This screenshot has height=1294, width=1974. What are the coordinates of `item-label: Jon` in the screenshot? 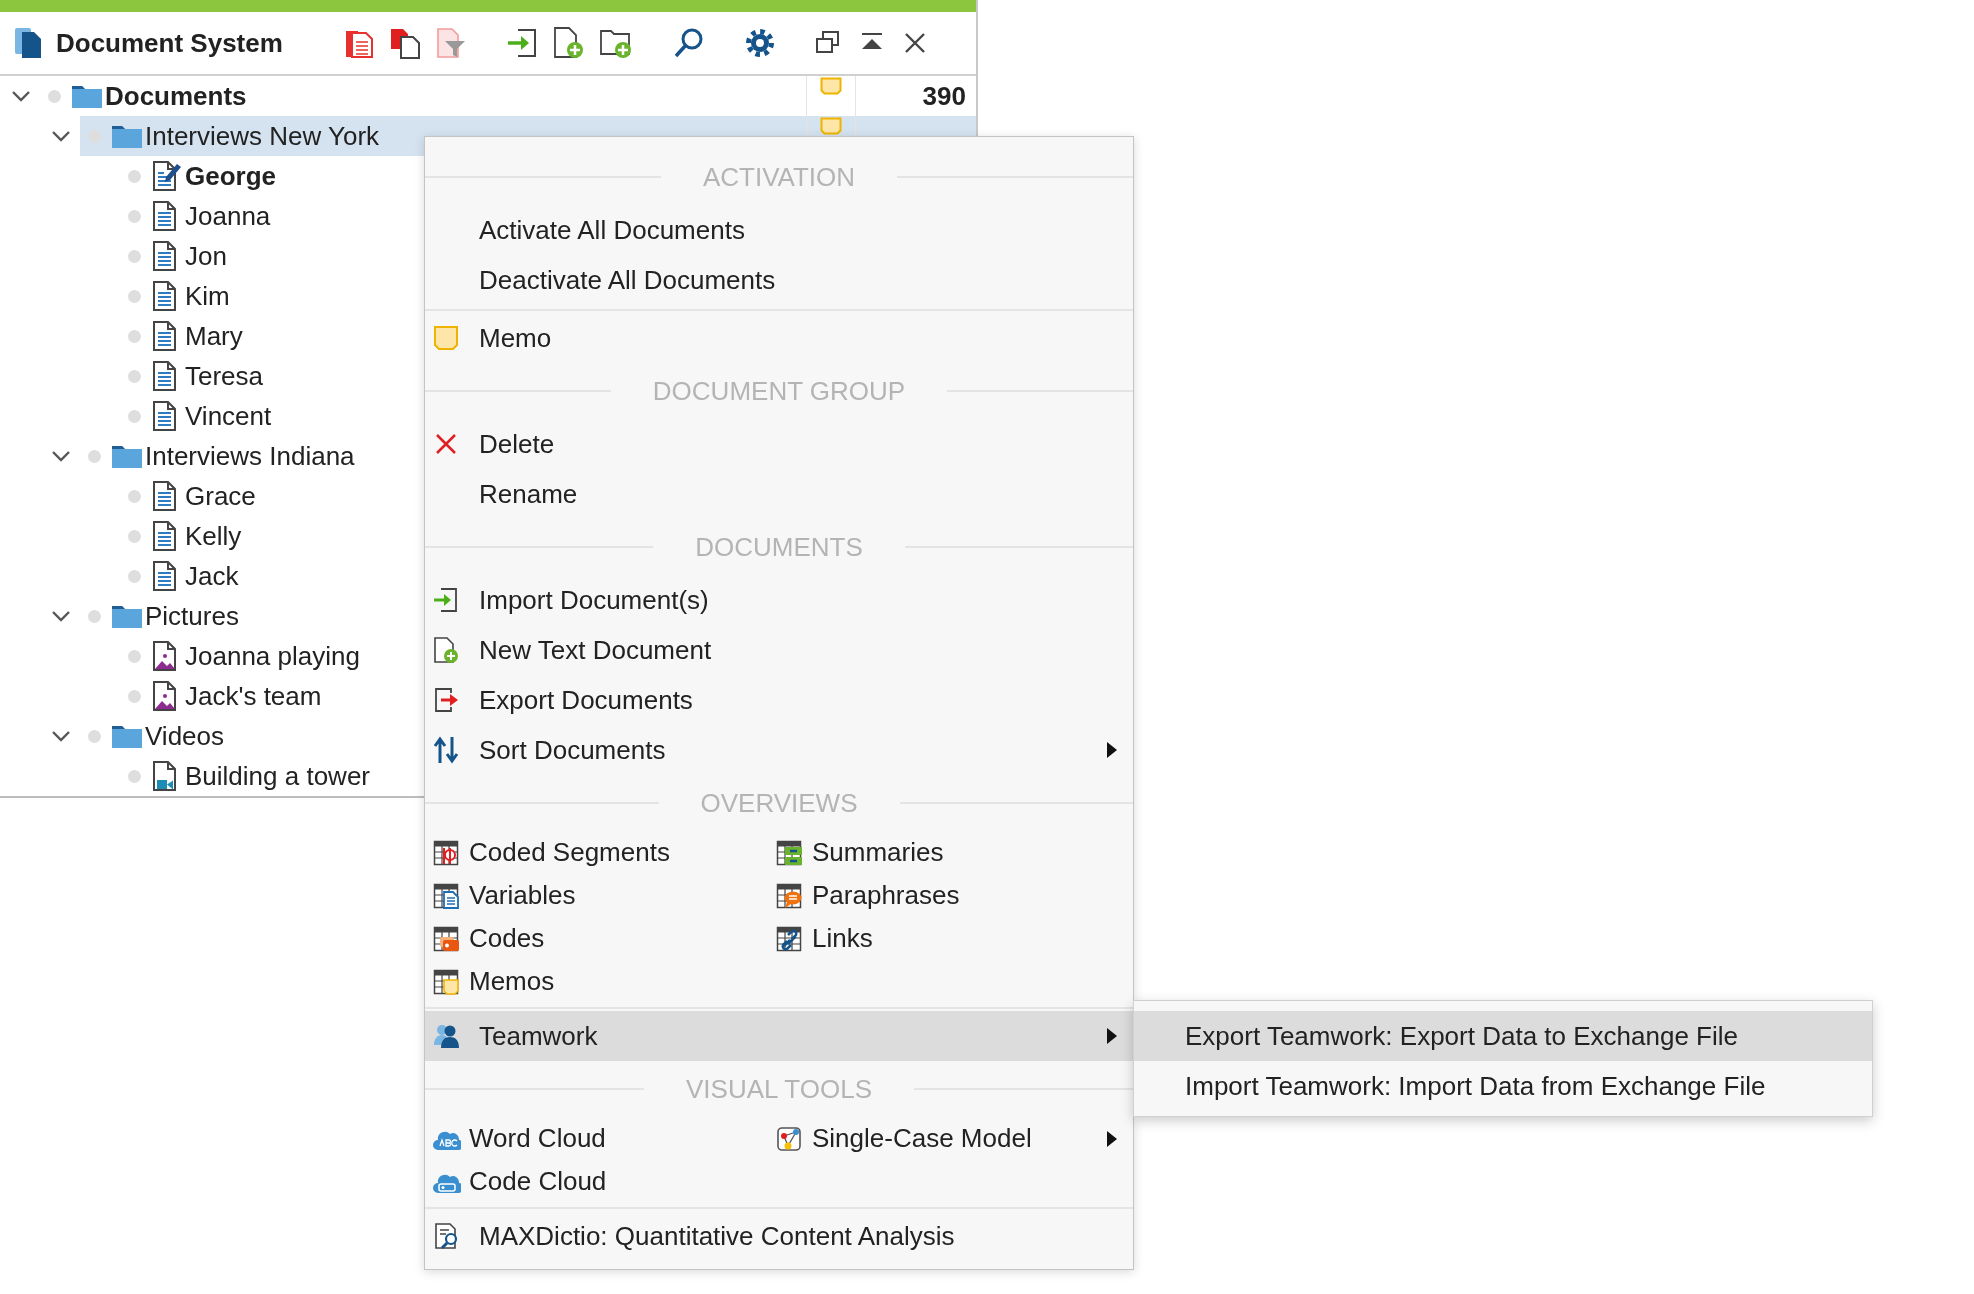 It's located at (206, 256).